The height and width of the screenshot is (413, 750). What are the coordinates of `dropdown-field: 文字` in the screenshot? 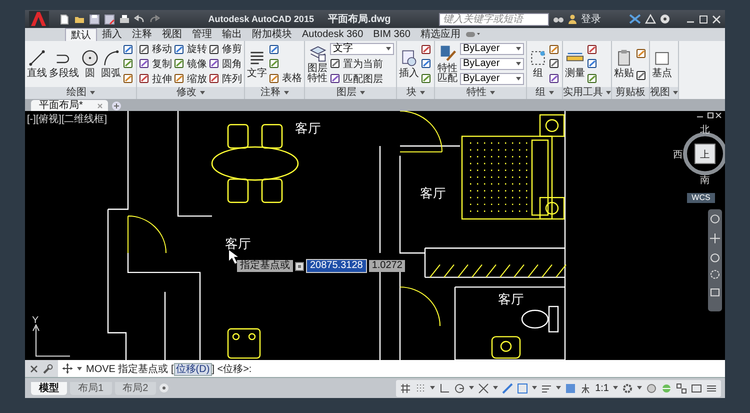 It's located at (362, 49).